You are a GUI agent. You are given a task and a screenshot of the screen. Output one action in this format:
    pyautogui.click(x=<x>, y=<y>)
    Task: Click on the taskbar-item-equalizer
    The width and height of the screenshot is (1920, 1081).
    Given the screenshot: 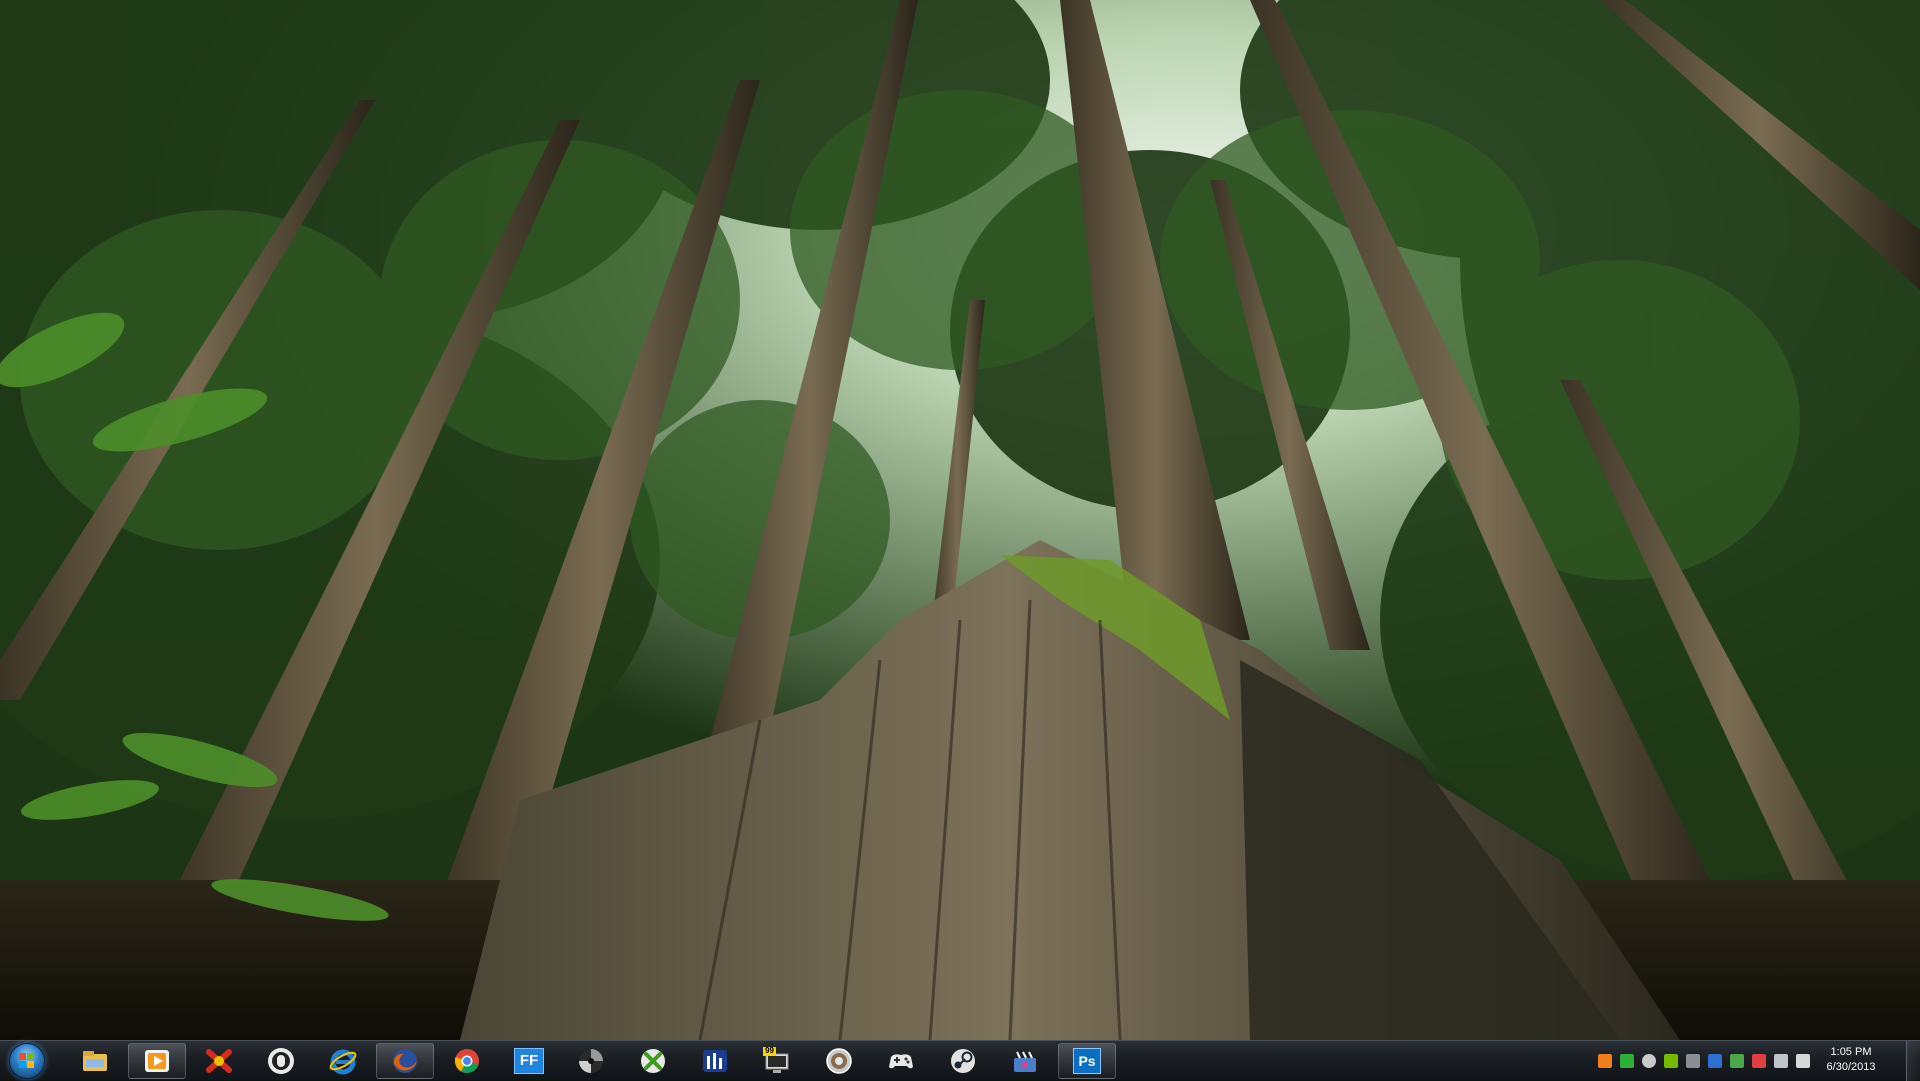 What is the action you would take?
    pyautogui.click(x=715, y=1061)
    